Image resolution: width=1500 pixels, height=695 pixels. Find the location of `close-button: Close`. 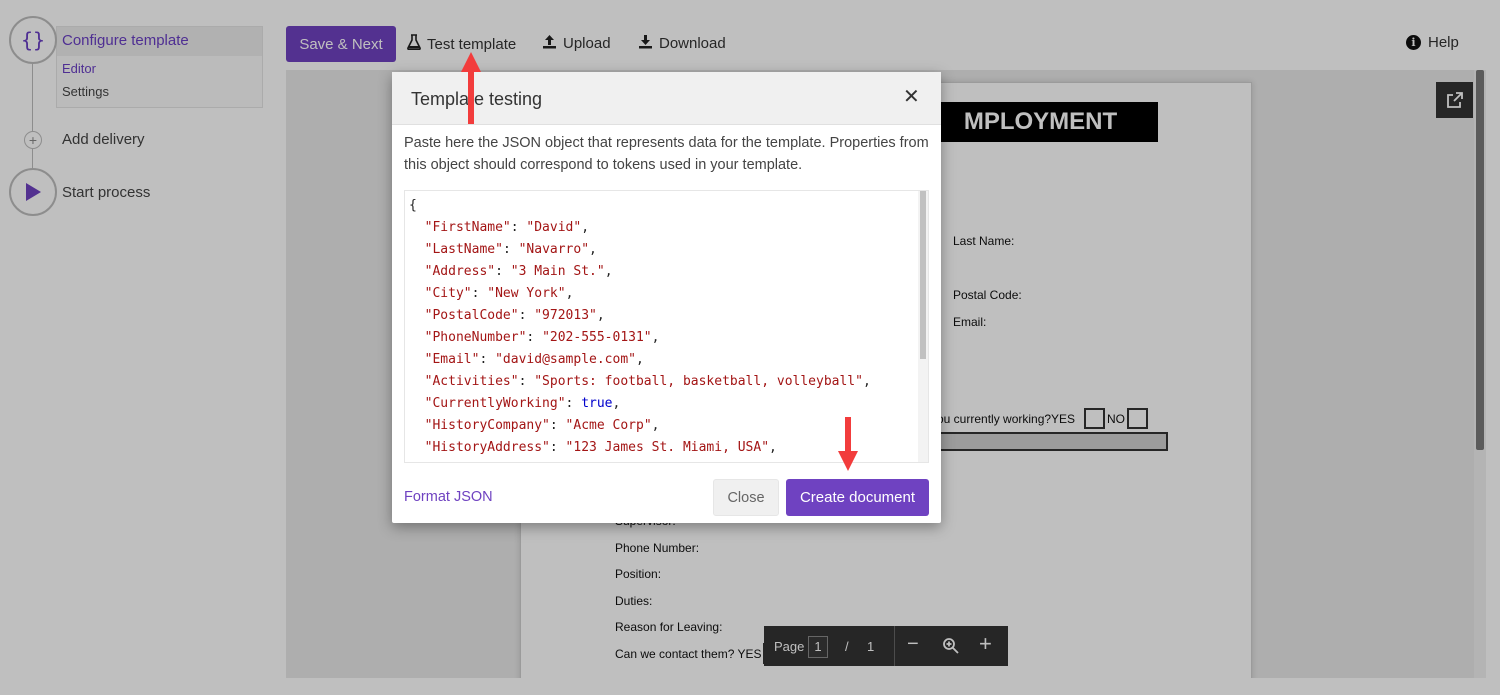

close-button: Close is located at coordinates (746, 497).